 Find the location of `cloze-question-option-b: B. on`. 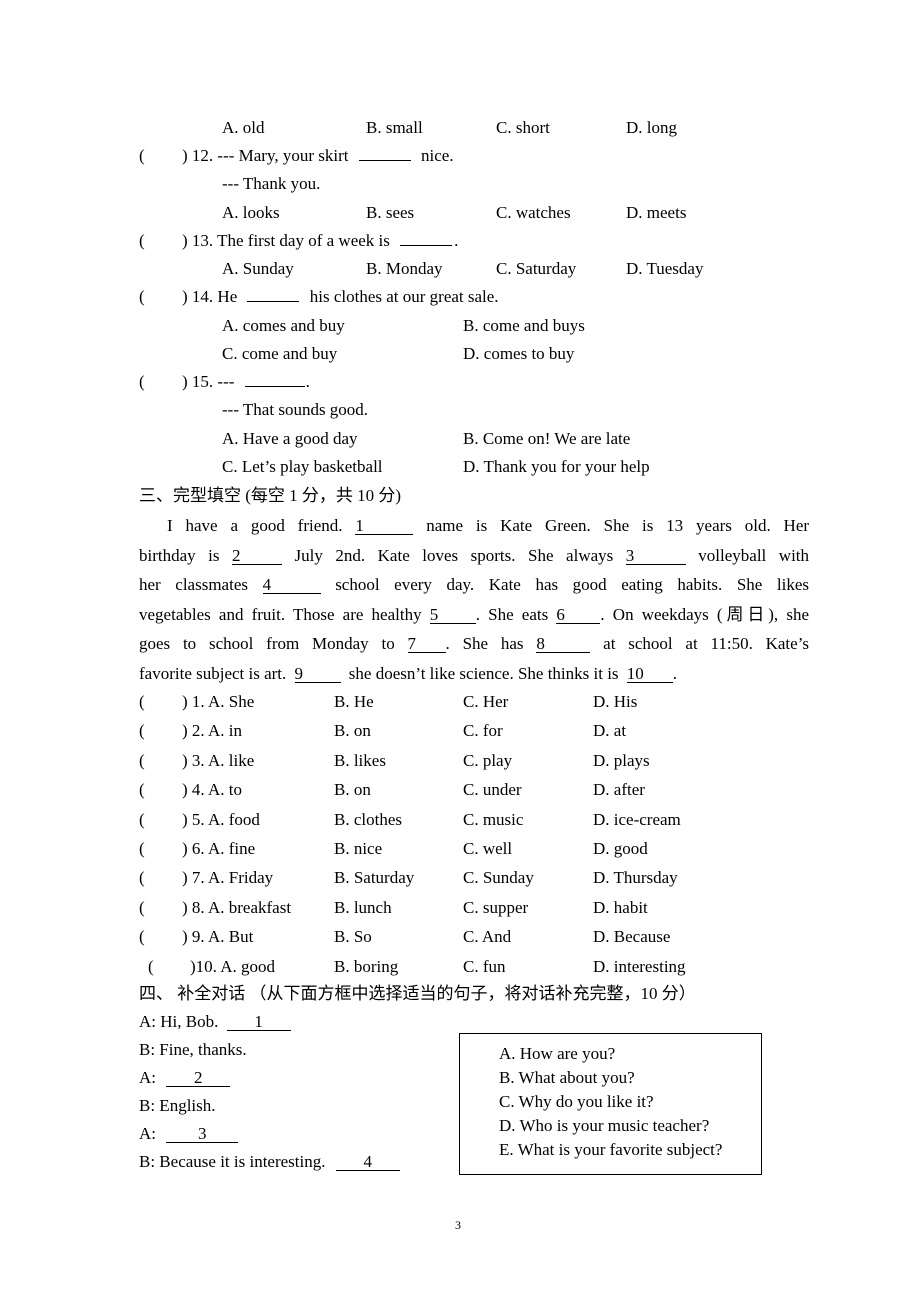

cloze-question-option-b: B. on is located at coordinates (352, 730).